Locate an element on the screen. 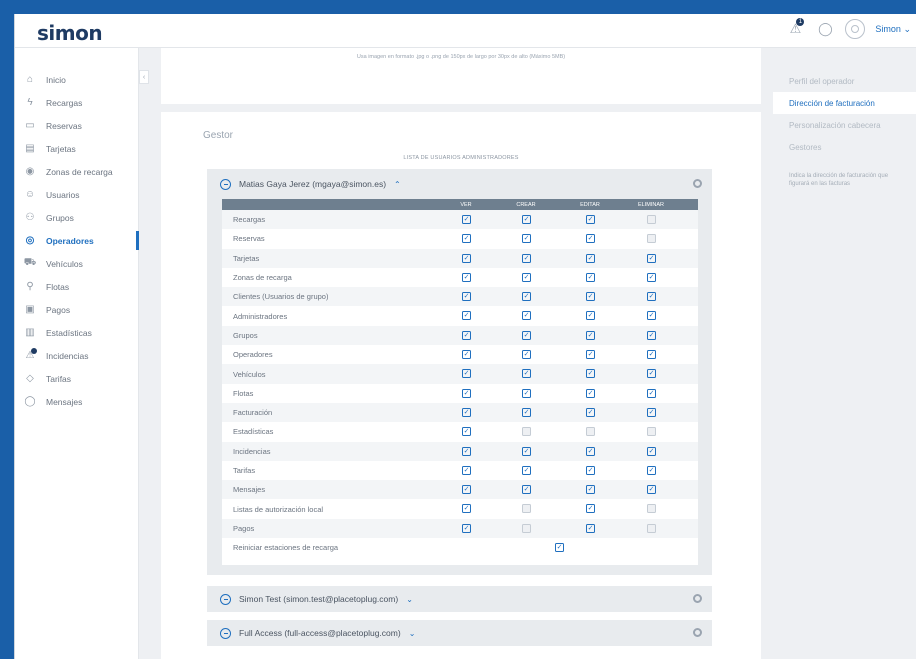 Image resolution: width=916 pixels, height=659 pixels. admin-panel-header: Matias Gaya Jerez (mgaya@simon.es) ⌃ is located at coordinates (459, 184).